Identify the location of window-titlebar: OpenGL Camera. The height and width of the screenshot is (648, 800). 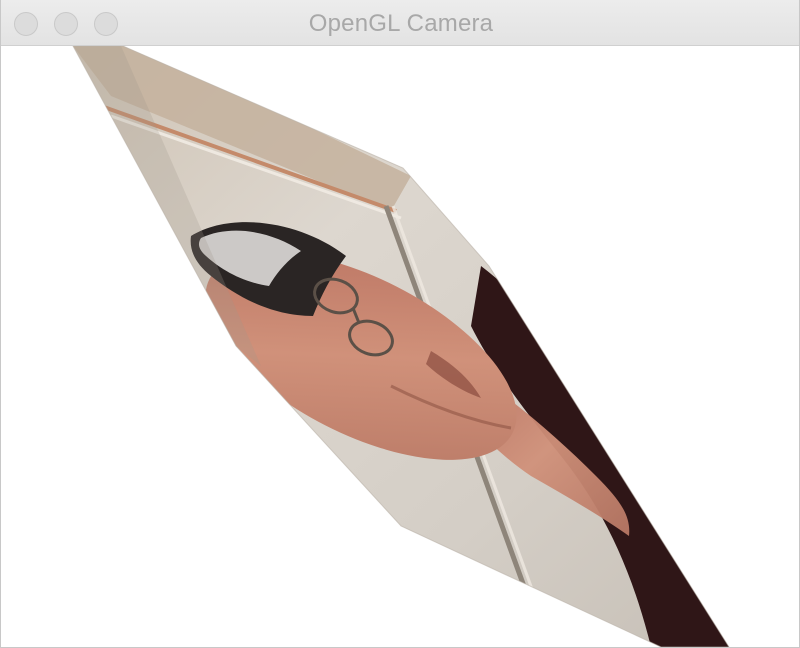
(400, 23).